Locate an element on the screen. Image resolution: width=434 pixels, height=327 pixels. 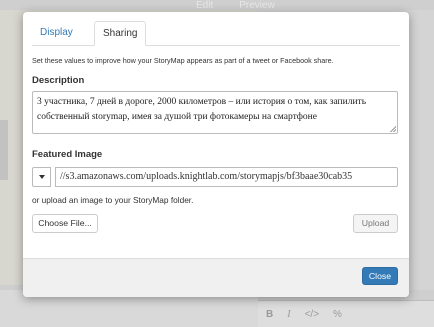
bold-icon: B is located at coordinates (270, 314).